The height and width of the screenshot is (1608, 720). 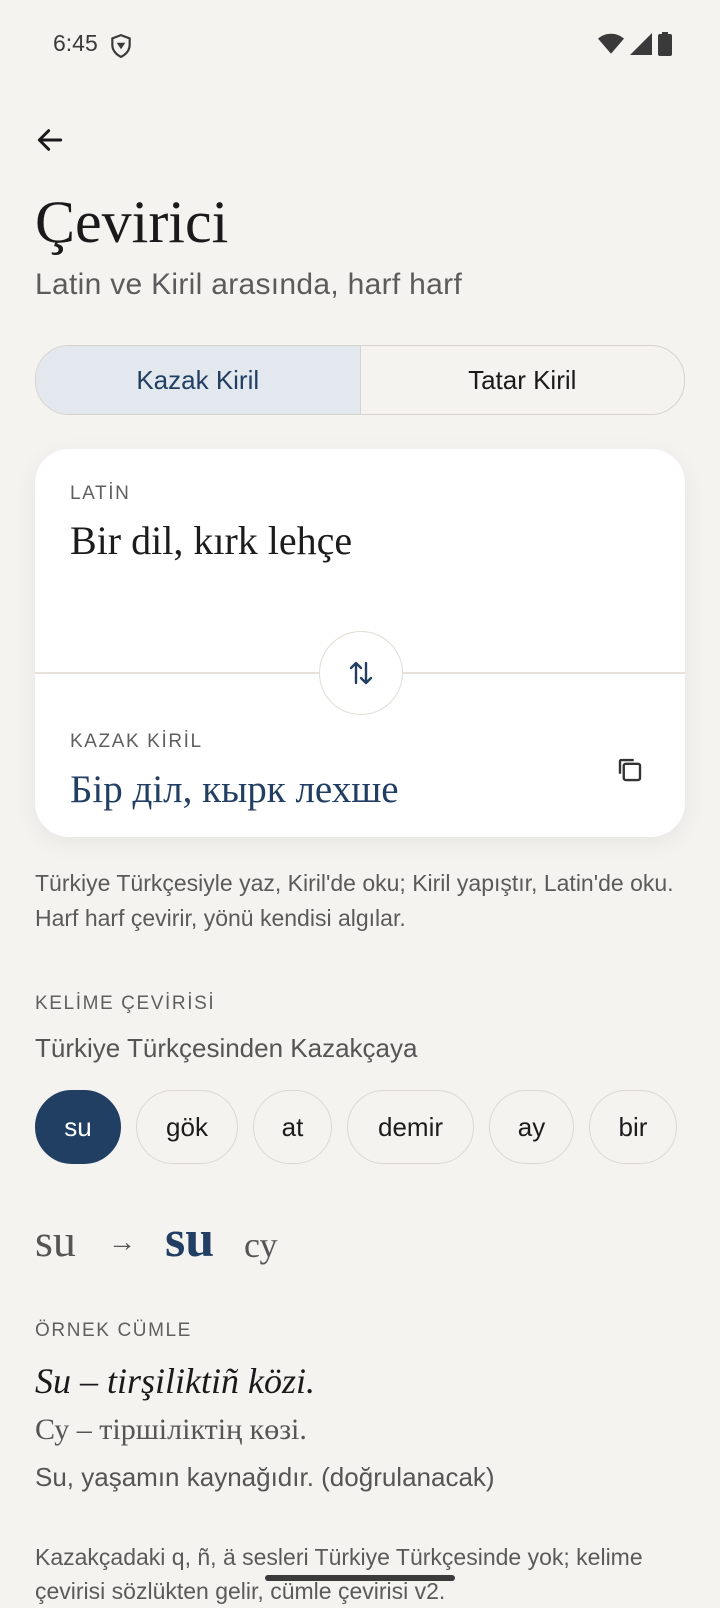 What do you see at coordinates (665, 44) in the screenshot?
I see `battery-icon` at bounding box center [665, 44].